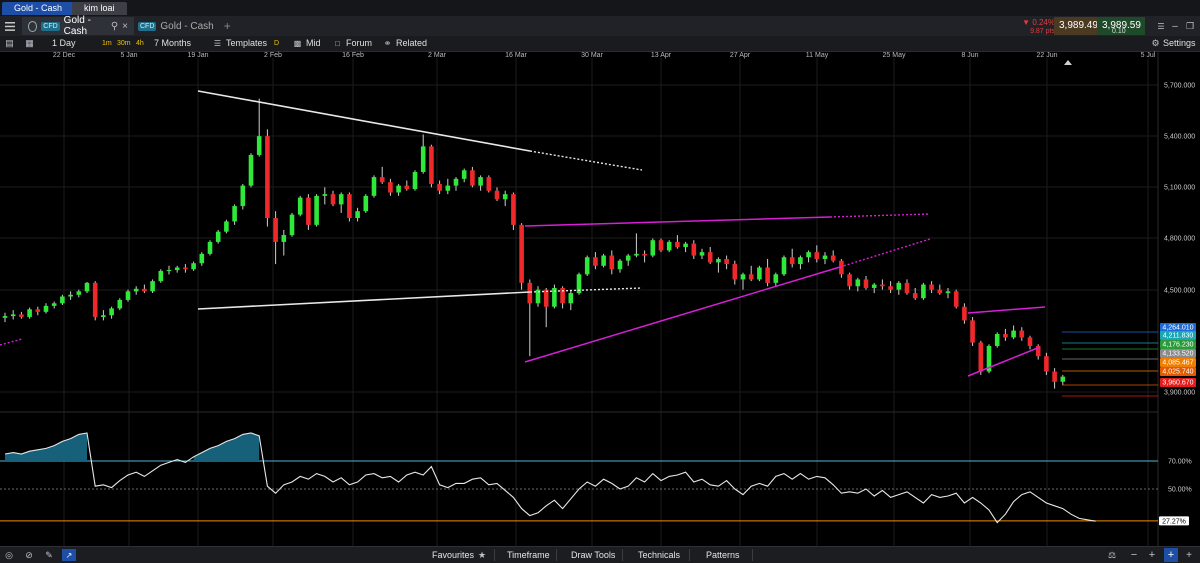 The height and width of the screenshot is (563, 1200). I want to click on y-tick-label: 3,900.000, so click(1179, 393).